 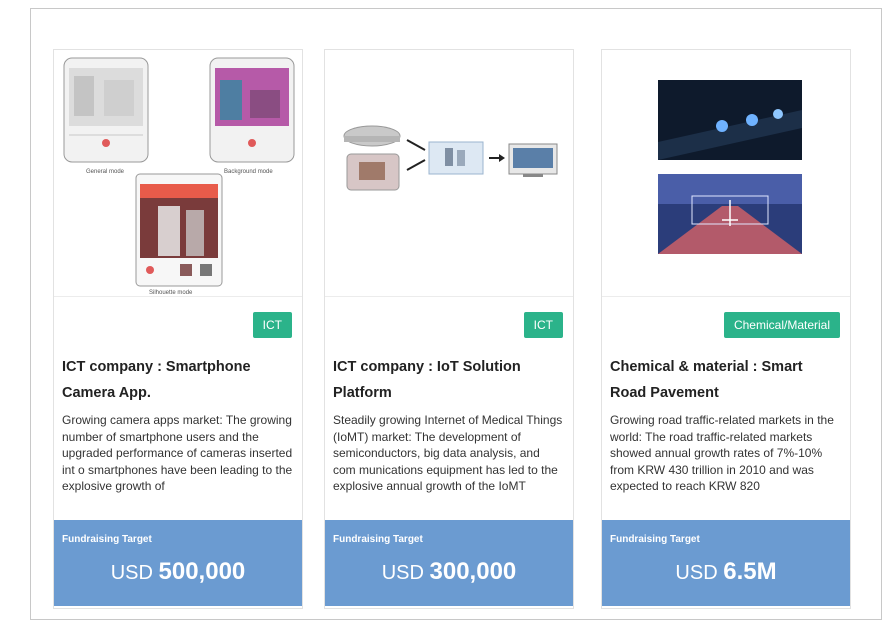 I want to click on category-badge: Chemical/Material, so click(x=781, y=325).